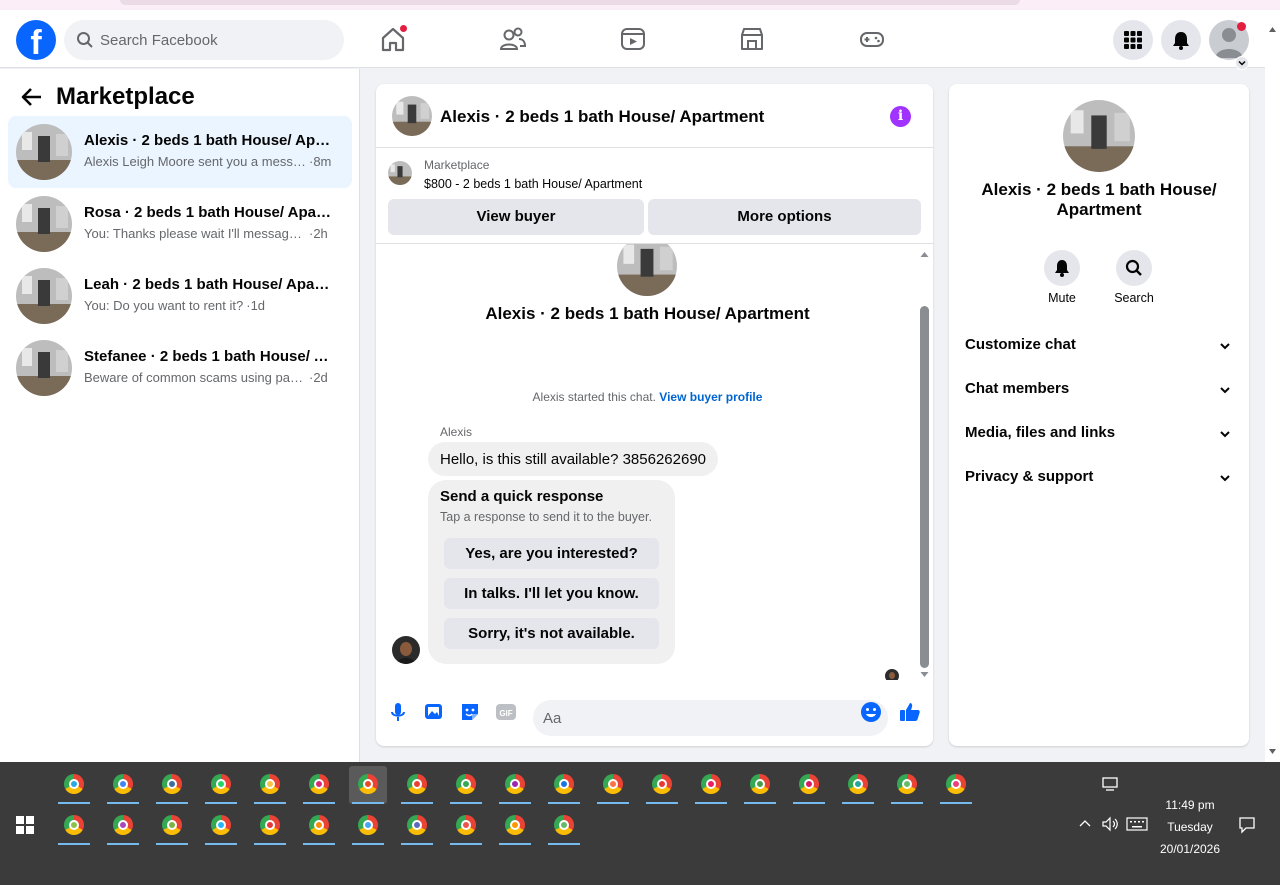 Image resolution: width=1280 pixels, height=885 pixels. What do you see at coordinates (752, 39) in the screenshot?
I see `marketplace-icon` at bounding box center [752, 39].